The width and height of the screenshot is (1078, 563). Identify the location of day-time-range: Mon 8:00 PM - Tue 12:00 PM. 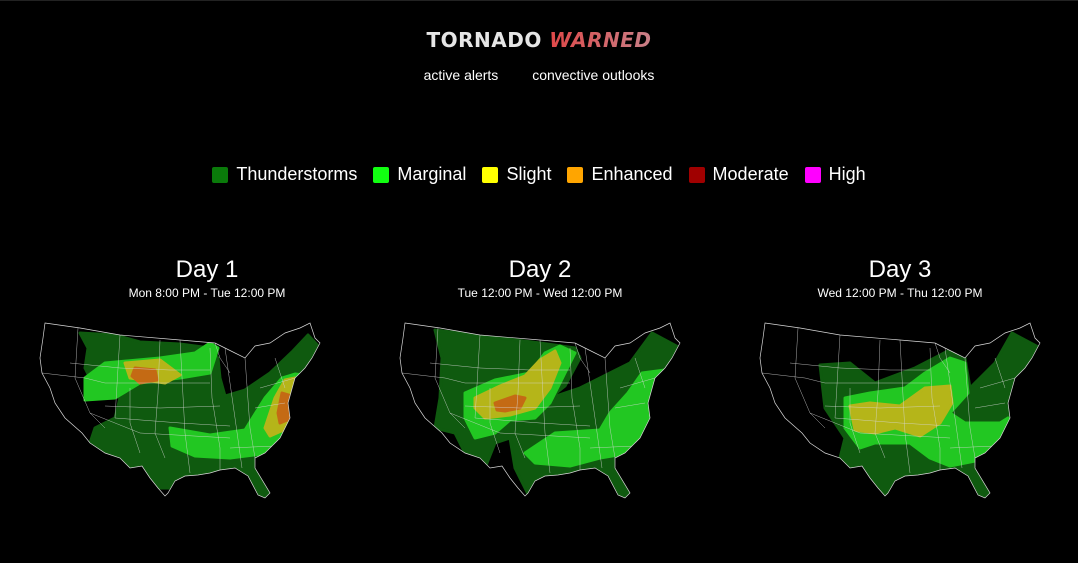
(207, 293).